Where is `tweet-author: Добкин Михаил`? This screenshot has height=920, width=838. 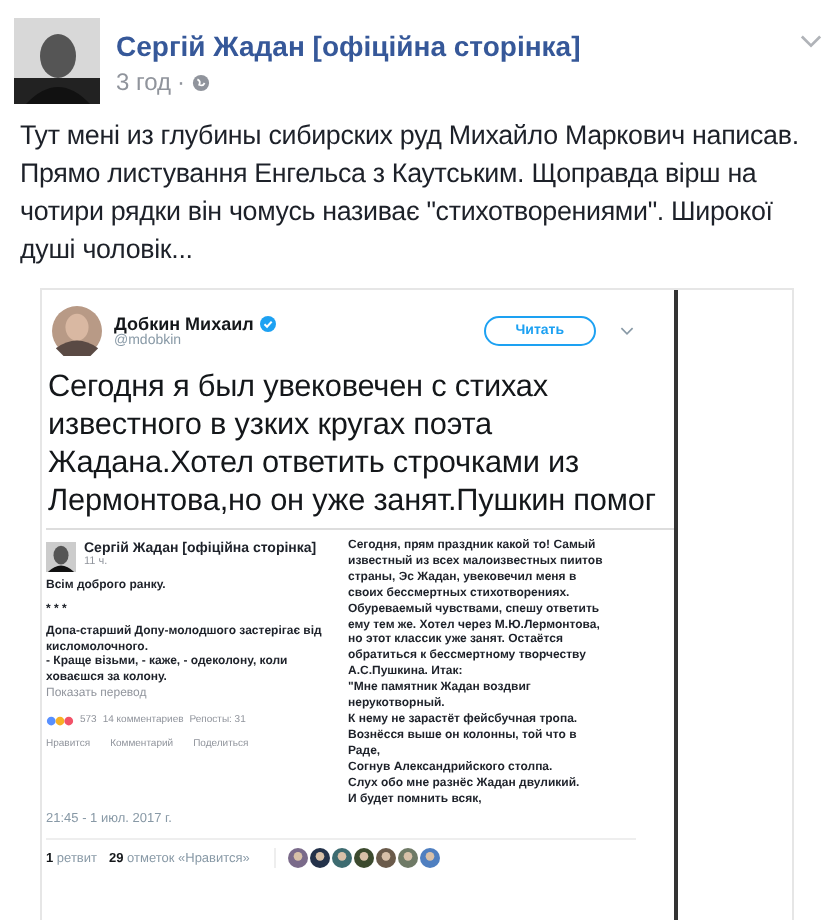
tweet-author: Добкин Михаил is located at coordinates (184, 324).